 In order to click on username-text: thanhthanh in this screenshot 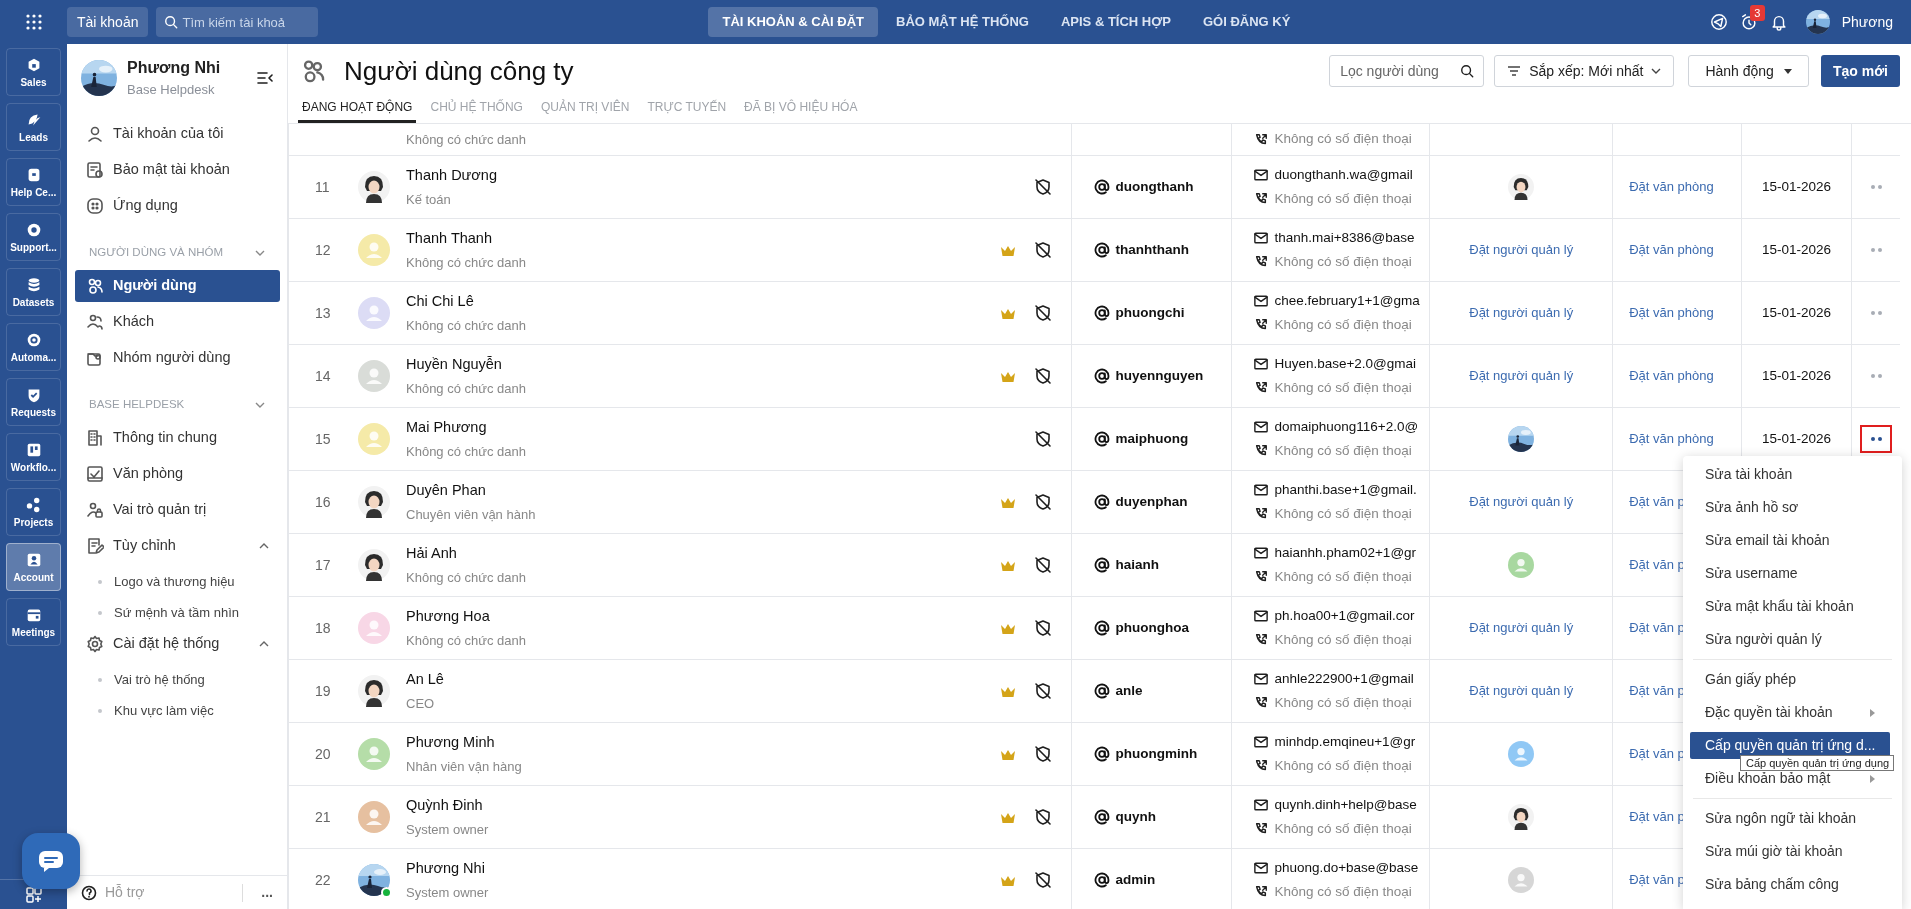, I will do `click(1152, 249)`.